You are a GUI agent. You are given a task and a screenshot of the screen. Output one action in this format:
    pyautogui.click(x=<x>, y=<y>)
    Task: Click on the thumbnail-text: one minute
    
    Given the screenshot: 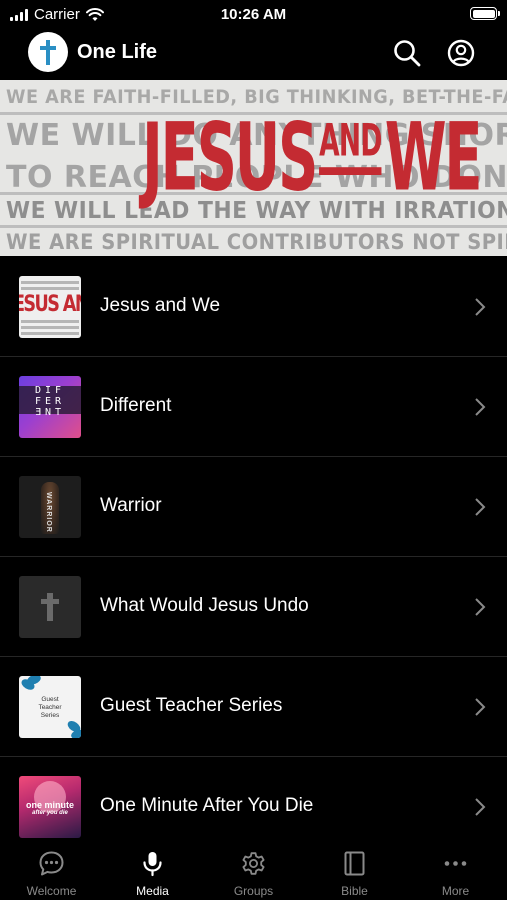 What is the action you would take?
    pyautogui.click(x=49, y=805)
    